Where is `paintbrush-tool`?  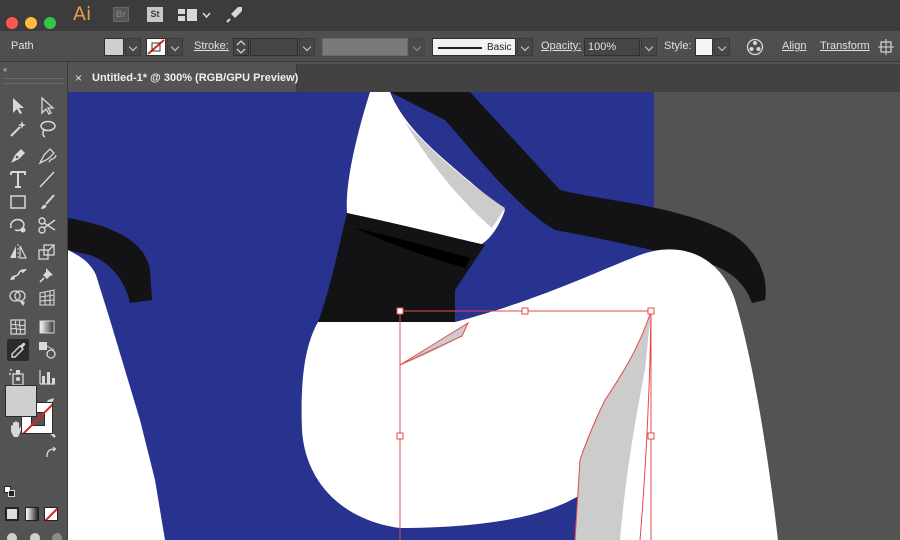
paintbrush-tool is located at coordinates (47, 202).